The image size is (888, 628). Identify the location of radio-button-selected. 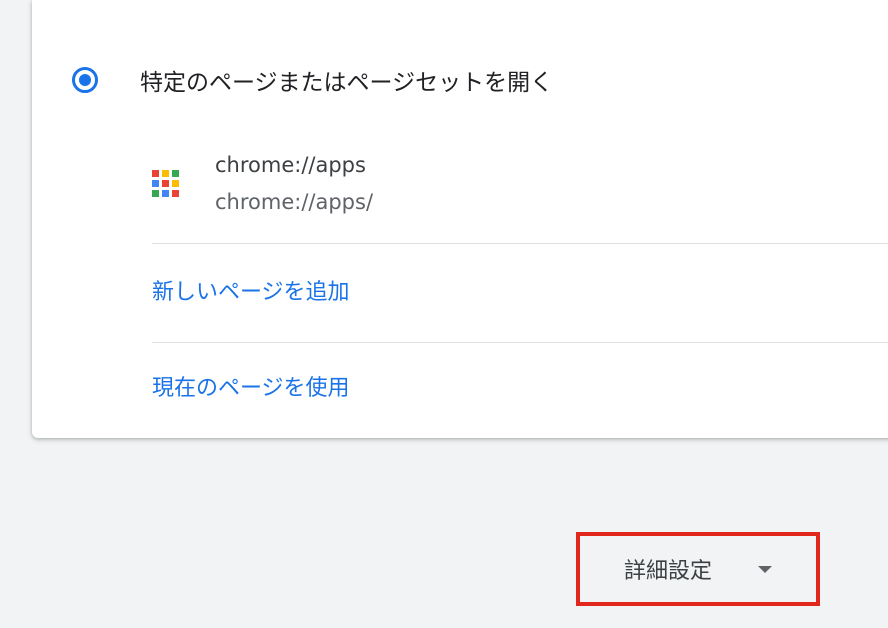
(85, 80).